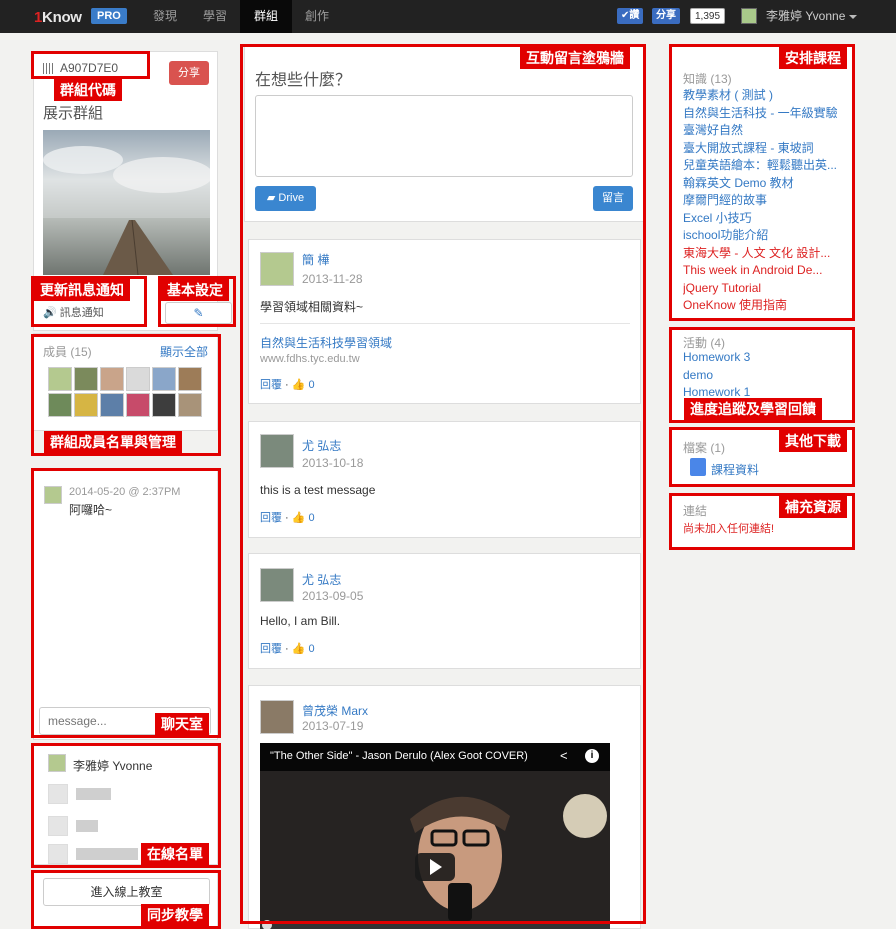  Describe the element at coordinates (62, 17) in the screenshot. I see `logo-text: Know` at that location.